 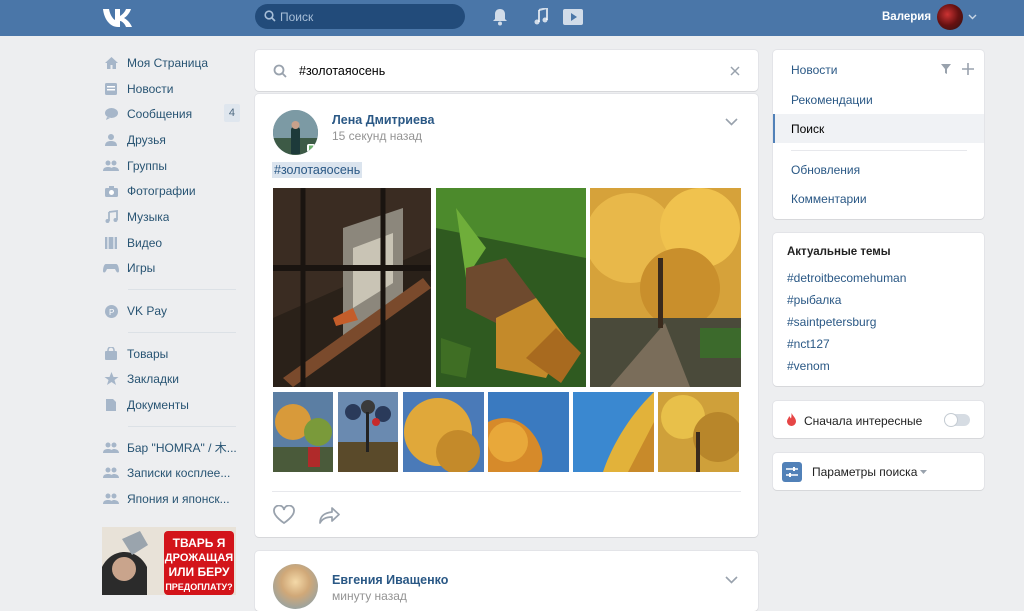 What do you see at coordinates (735, 71) in the screenshot?
I see `close-icon` at bounding box center [735, 71].